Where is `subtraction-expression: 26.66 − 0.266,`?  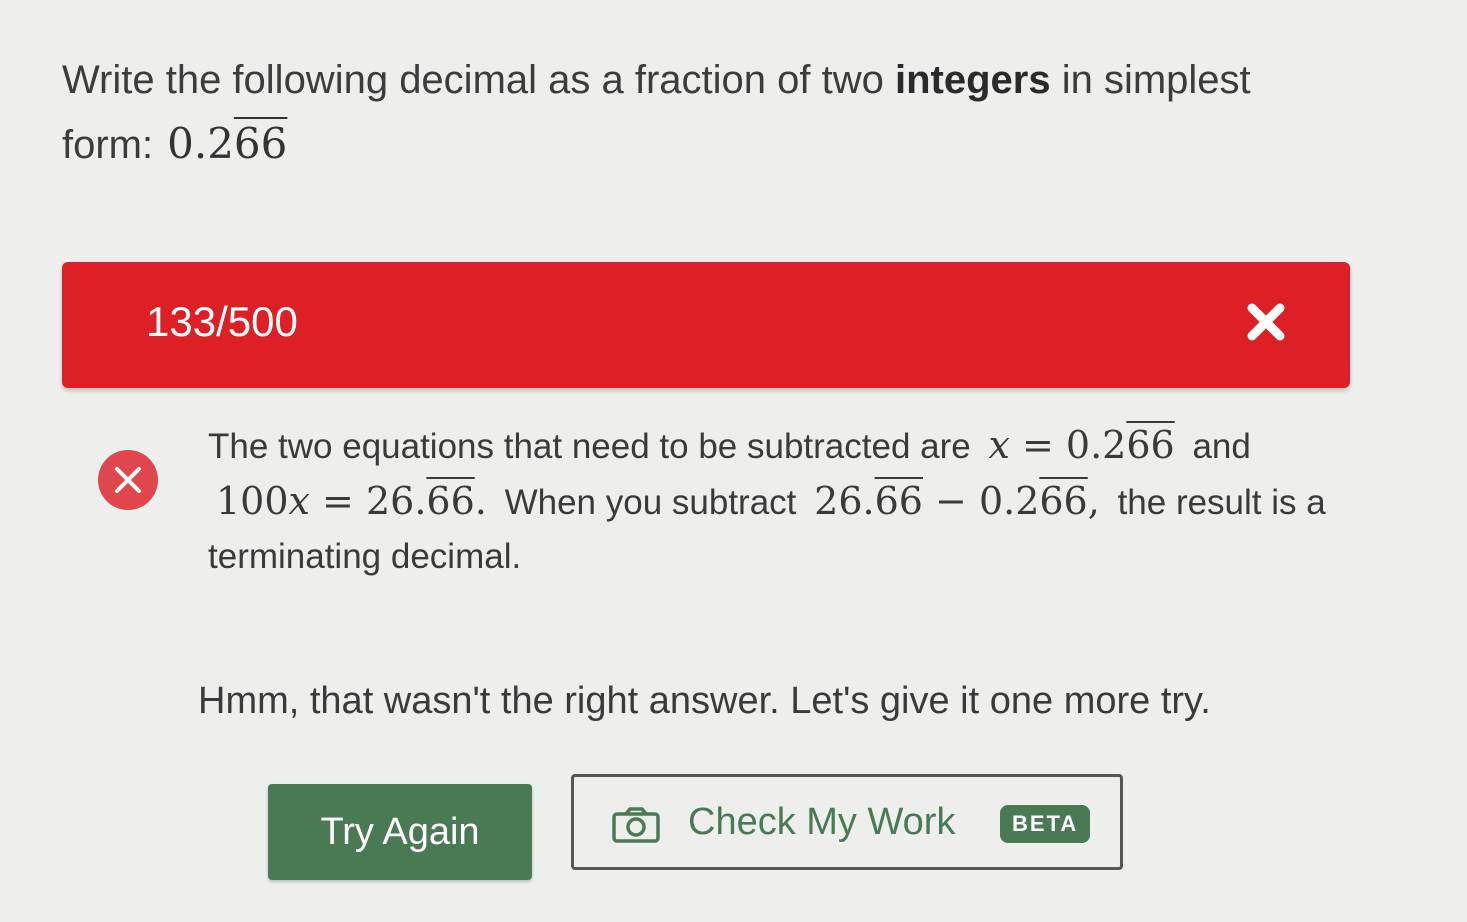 subtraction-expression: 26.66 − 0.266, is located at coordinates (957, 501).